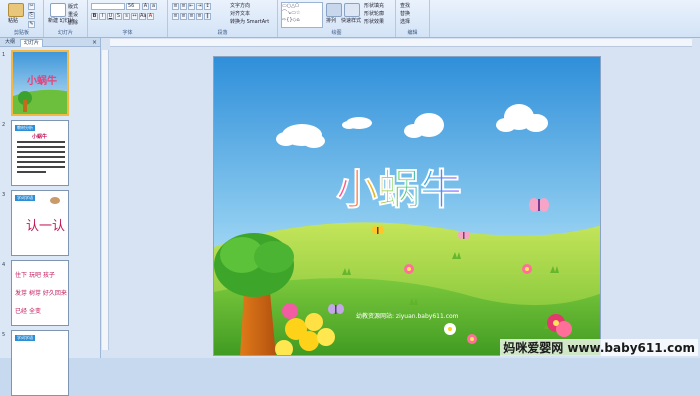 The width and height of the screenshot is (700, 396). Describe the element at coordinates (145, 6) in the screenshot. I see `grow-font-icon: A` at that location.